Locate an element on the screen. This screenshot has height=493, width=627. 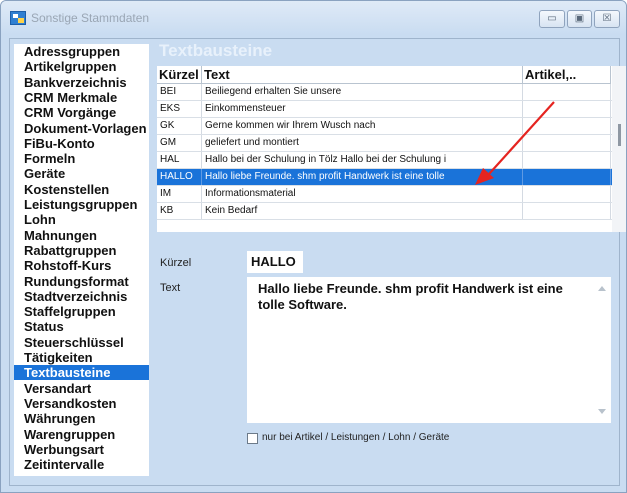
annotation-arrow is located at coordinates (515, 143).